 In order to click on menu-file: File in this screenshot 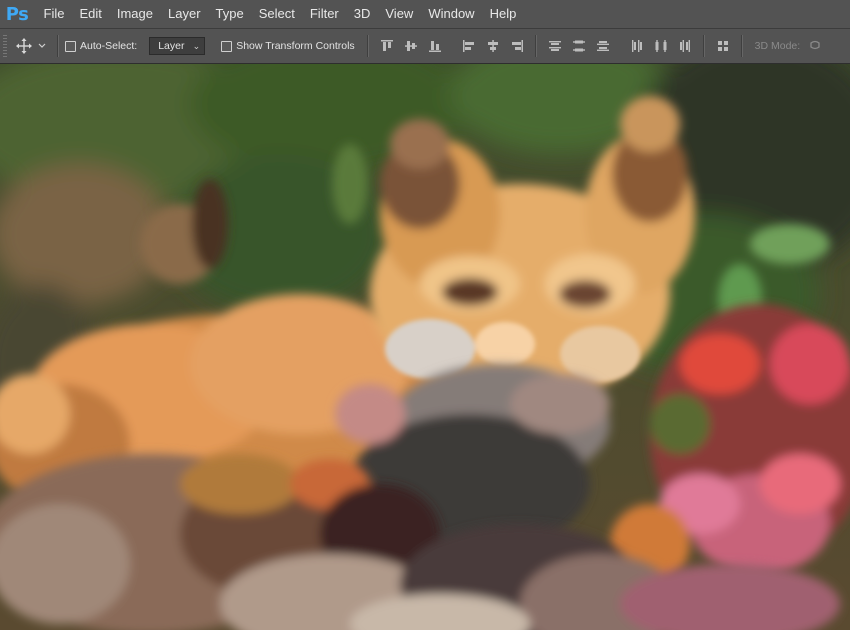, I will do `click(54, 14)`.